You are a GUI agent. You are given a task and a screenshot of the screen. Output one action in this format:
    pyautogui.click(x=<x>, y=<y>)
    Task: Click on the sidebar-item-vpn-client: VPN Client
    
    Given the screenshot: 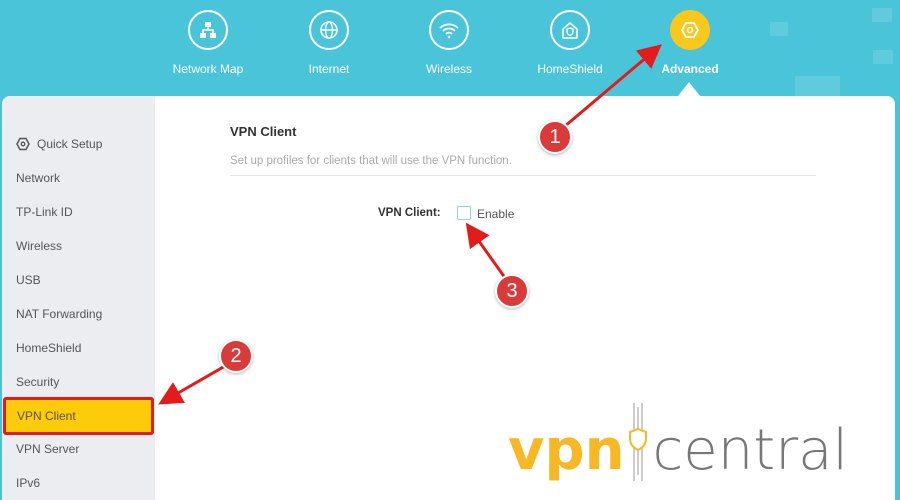 What is the action you would take?
    pyautogui.click(x=78, y=416)
    